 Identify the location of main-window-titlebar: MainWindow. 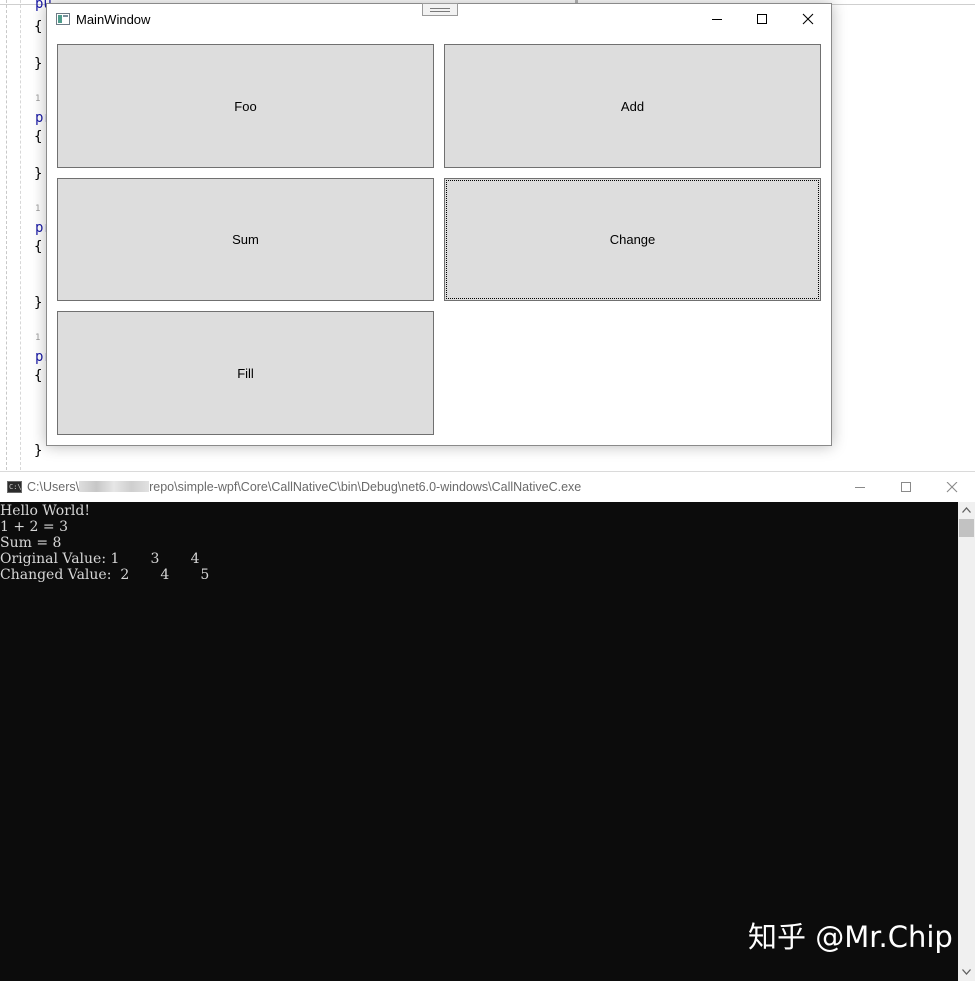
(439, 18).